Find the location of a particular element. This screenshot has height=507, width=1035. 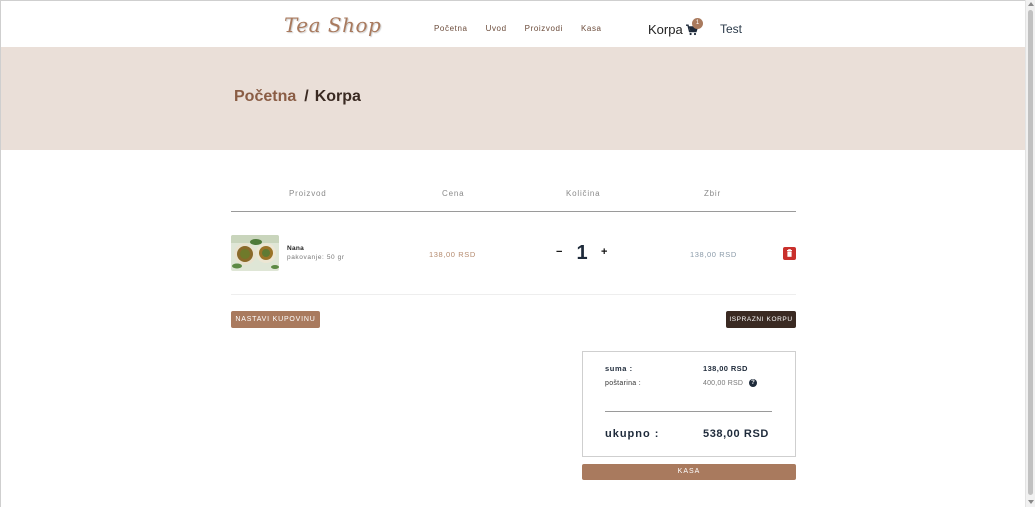

breadcrumb-home-link: Početna is located at coordinates (265, 96).